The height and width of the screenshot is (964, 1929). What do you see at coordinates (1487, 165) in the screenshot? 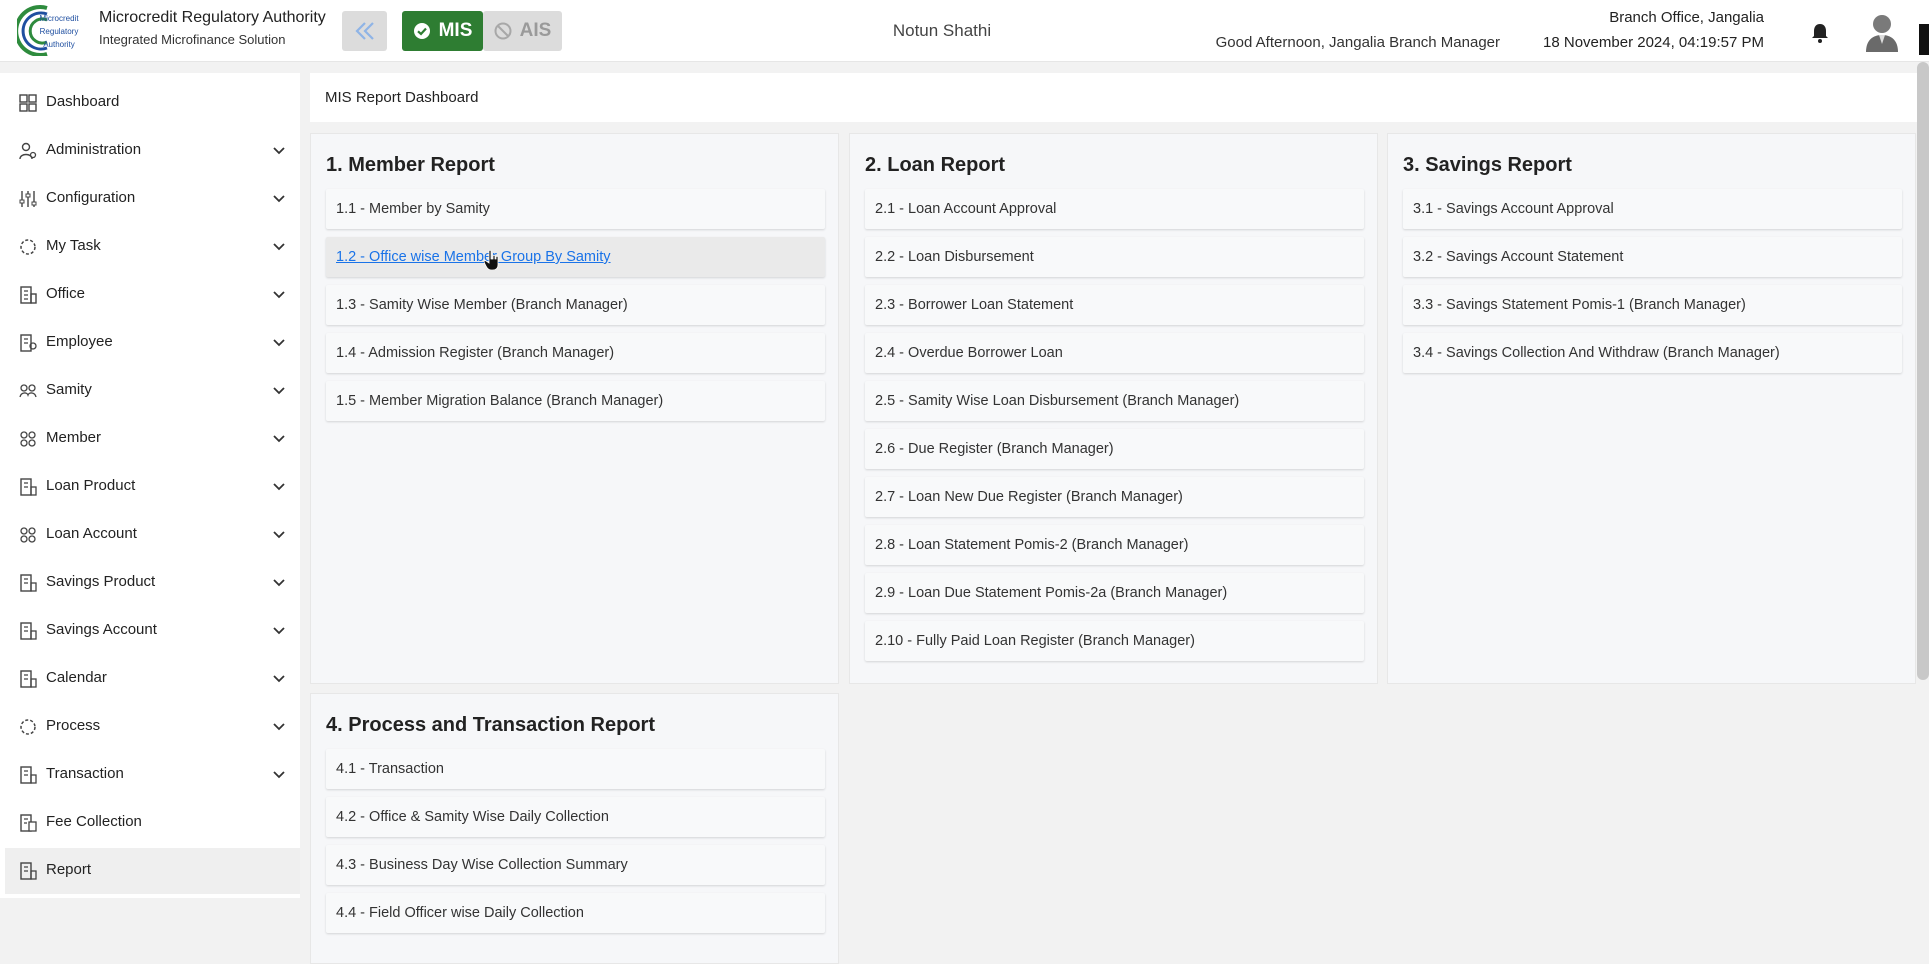
I see `panel-title: 3. Savings Report` at bounding box center [1487, 165].